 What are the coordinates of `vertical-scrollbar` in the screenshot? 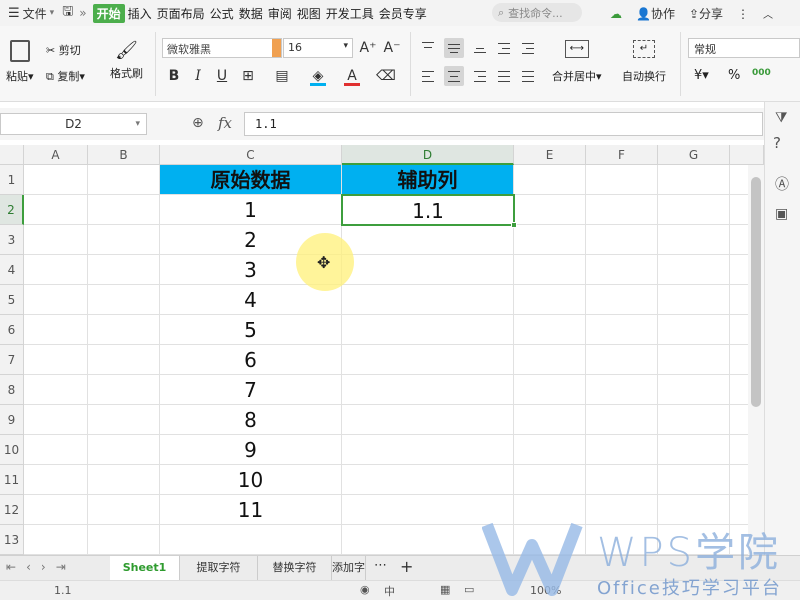 It's located at (756, 360).